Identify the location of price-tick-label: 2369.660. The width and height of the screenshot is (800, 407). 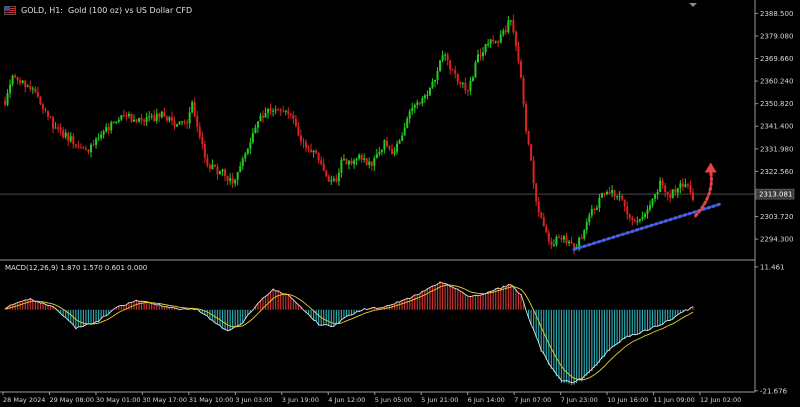
(776, 59).